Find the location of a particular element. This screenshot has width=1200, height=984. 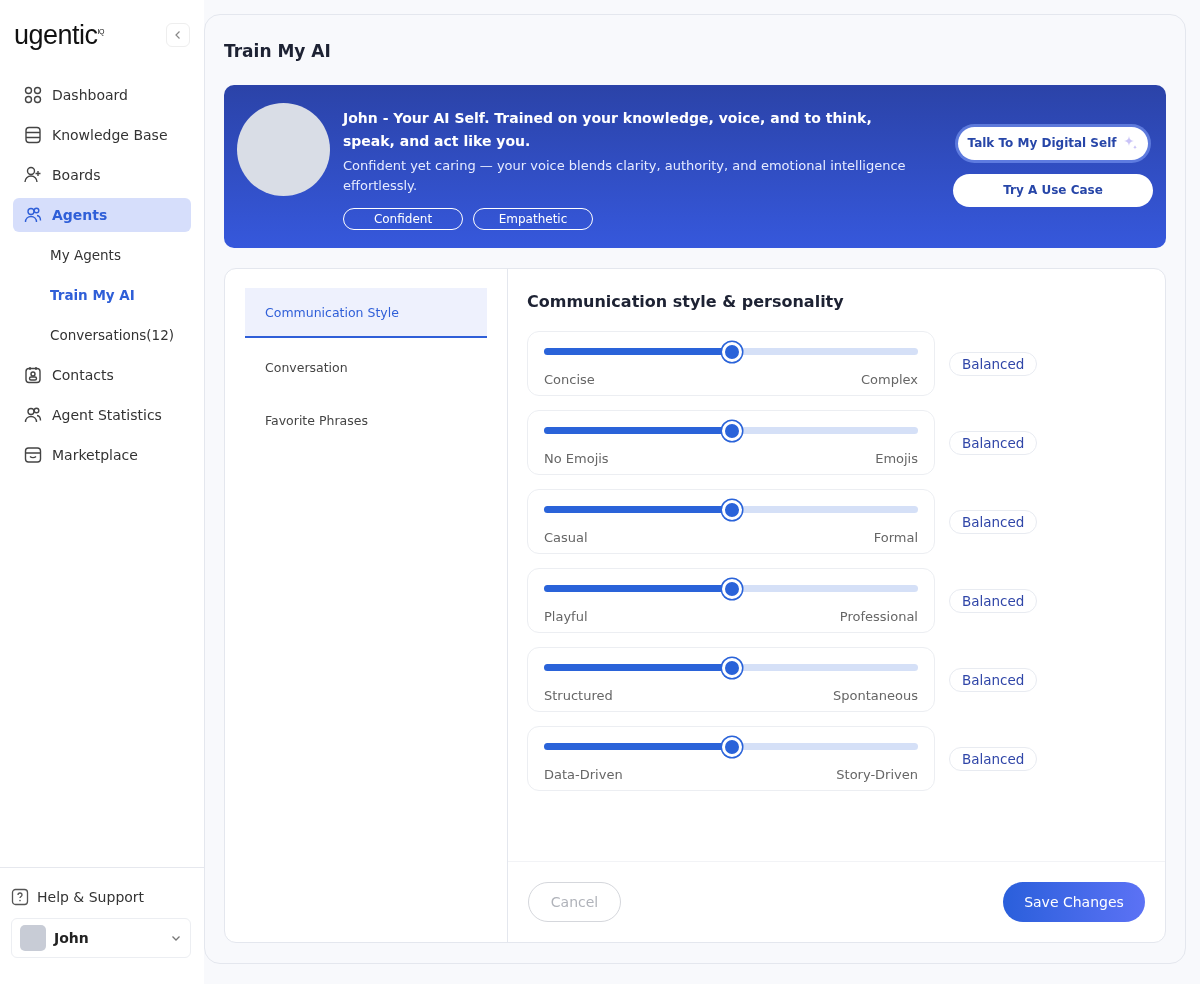

user-plus-icon is located at coordinates (33, 175).